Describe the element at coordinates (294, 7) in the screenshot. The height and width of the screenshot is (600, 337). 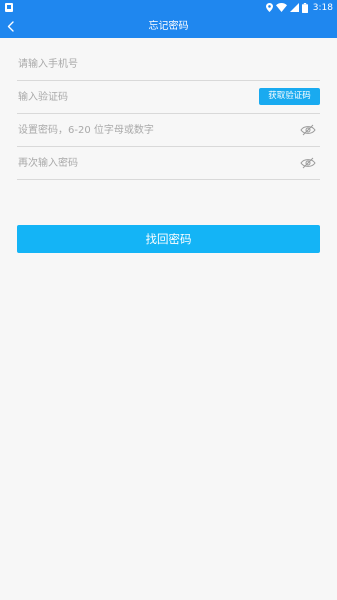
I see `signal-icon` at that location.